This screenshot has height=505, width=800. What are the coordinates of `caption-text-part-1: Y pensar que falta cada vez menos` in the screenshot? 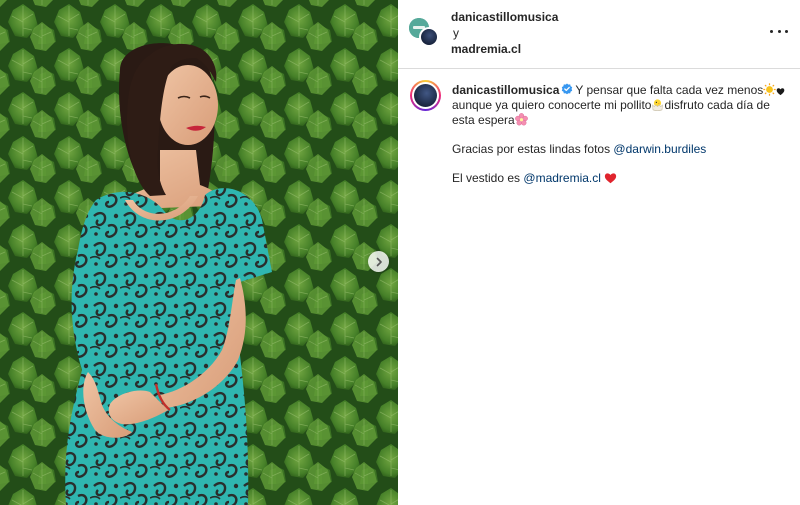 It's located at (669, 90).